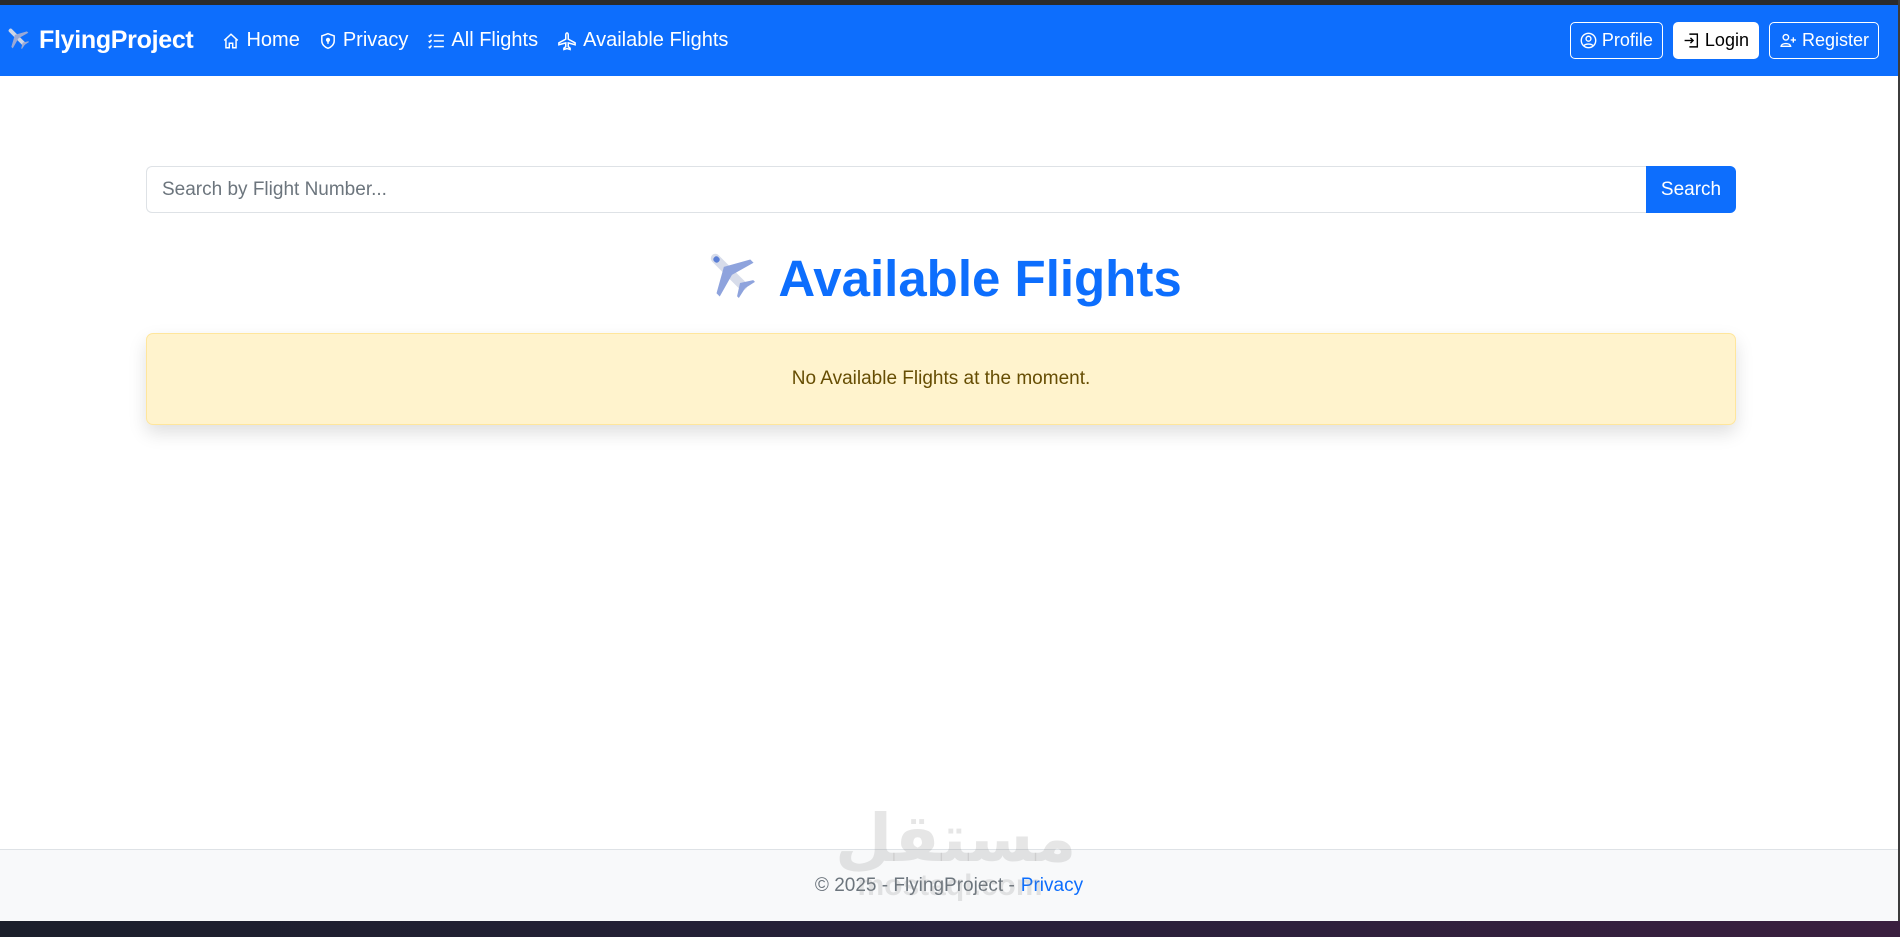 The width and height of the screenshot is (1900, 937). I want to click on nav-actions: Profile Login Register, so click(1719, 40).